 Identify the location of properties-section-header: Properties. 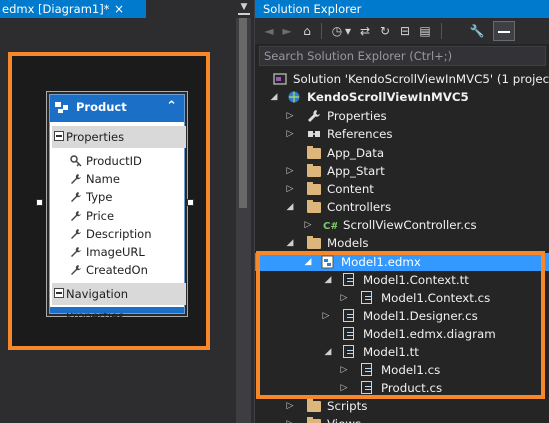
(119, 137).